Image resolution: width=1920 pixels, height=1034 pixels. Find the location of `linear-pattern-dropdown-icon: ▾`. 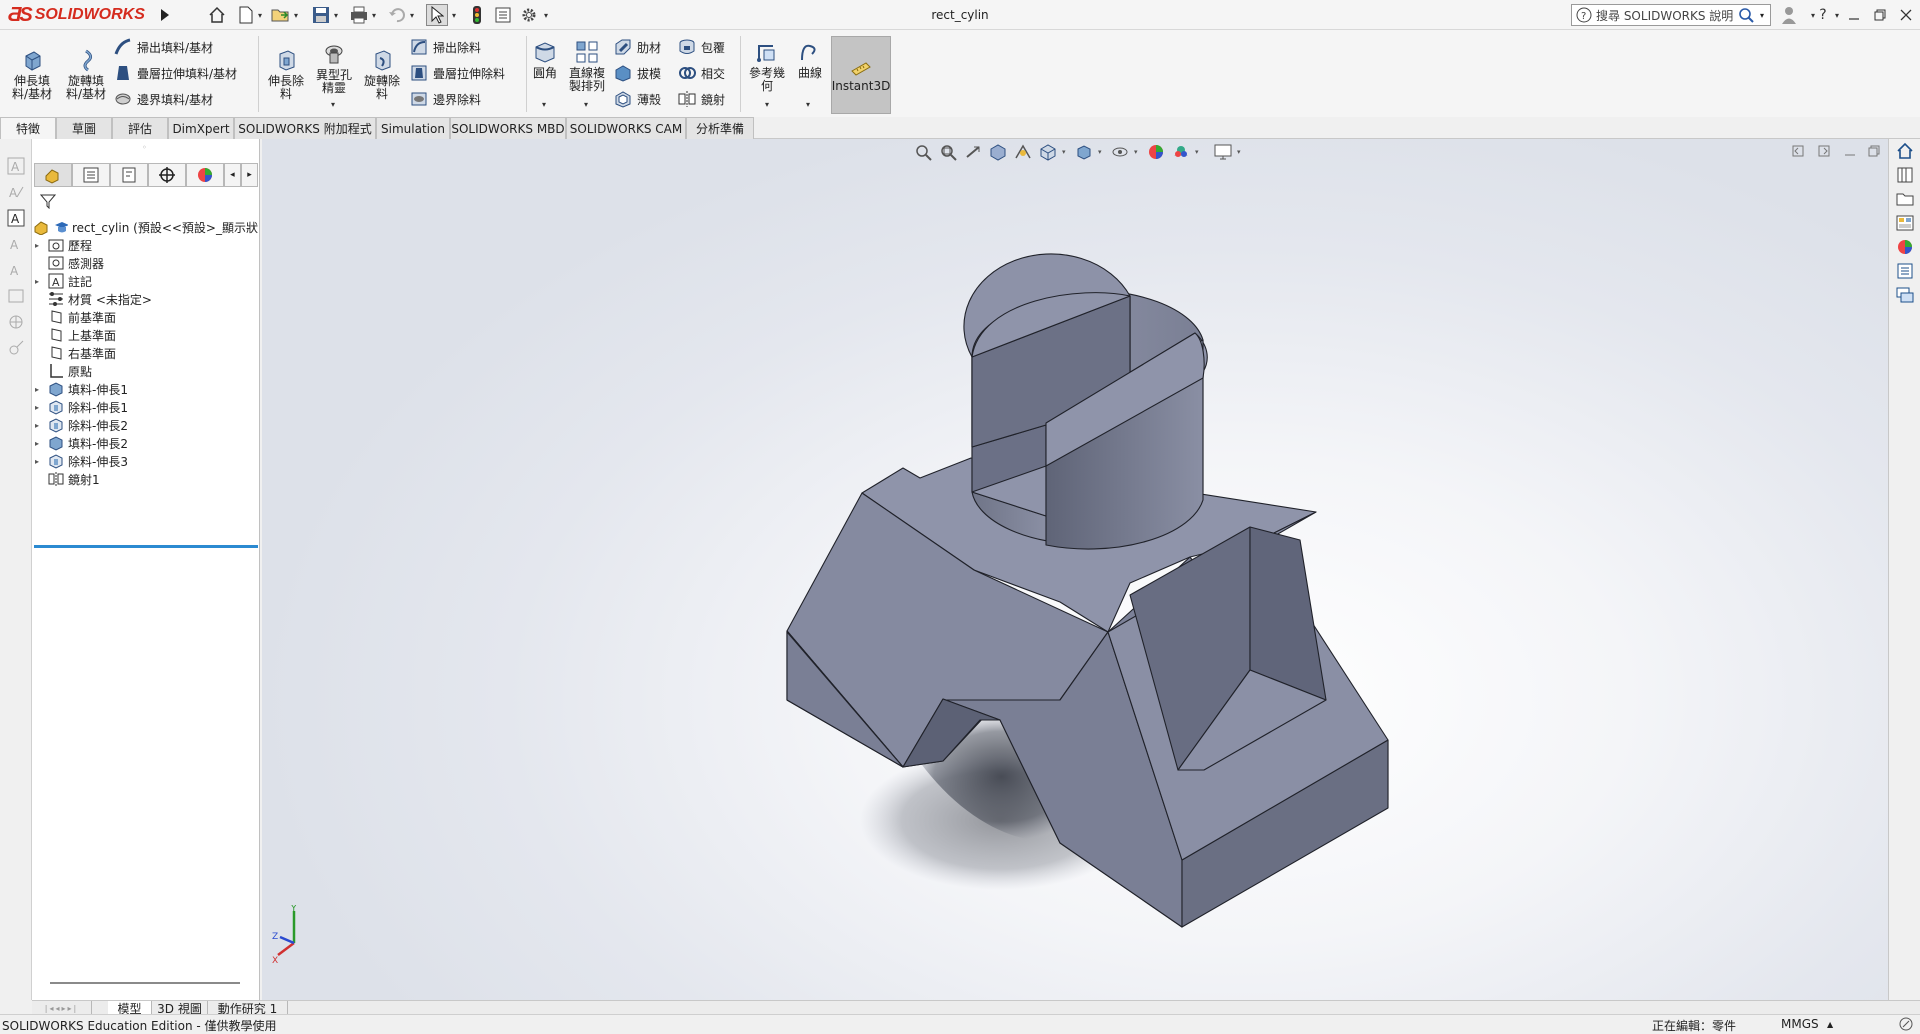

linear-pattern-dropdown-icon: ▾ is located at coordinates (586, 104).